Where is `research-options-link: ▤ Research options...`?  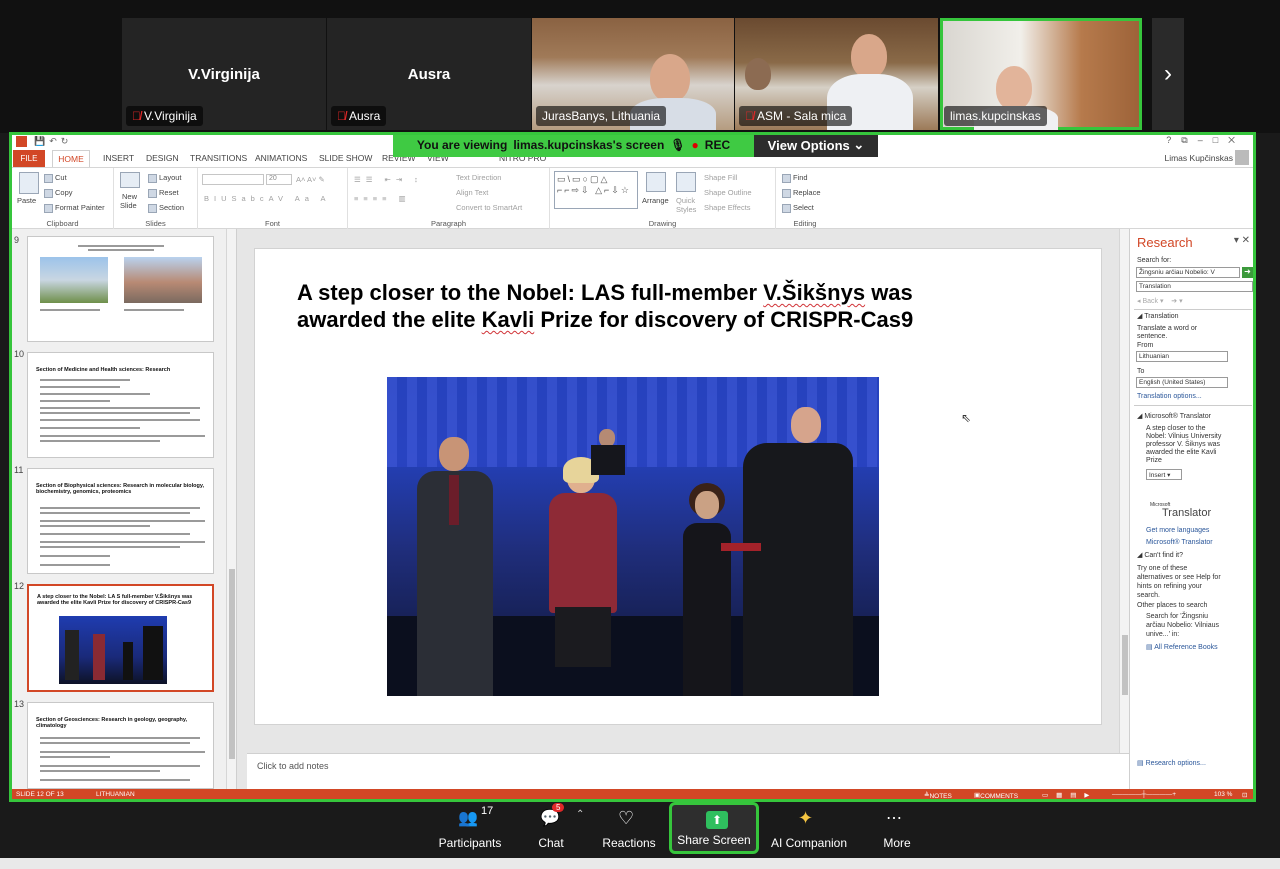
research-options-link: ▤ Research options... is located at coordinates (1171, 763).